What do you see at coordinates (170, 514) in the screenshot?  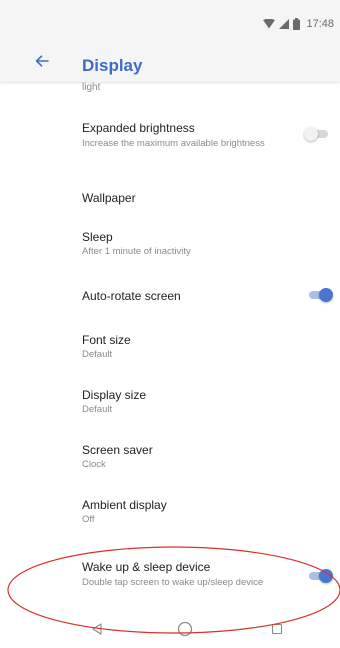 I see `setting-ambient-display: Ambient display Off` at bounding box center [170, 514].